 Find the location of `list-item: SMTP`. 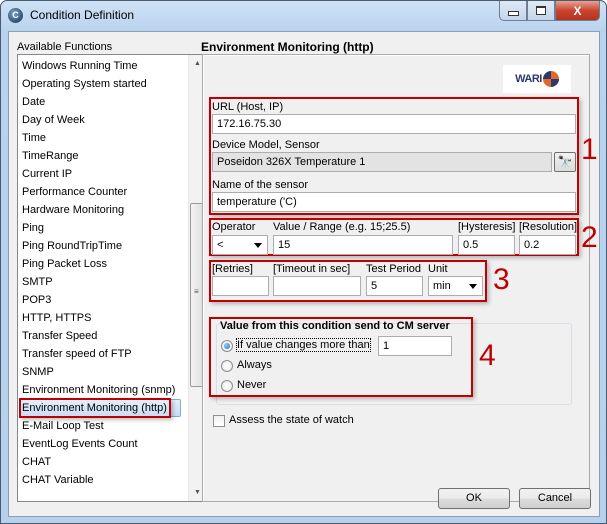

list-item: SMTP is located at coordinates (101, 282).